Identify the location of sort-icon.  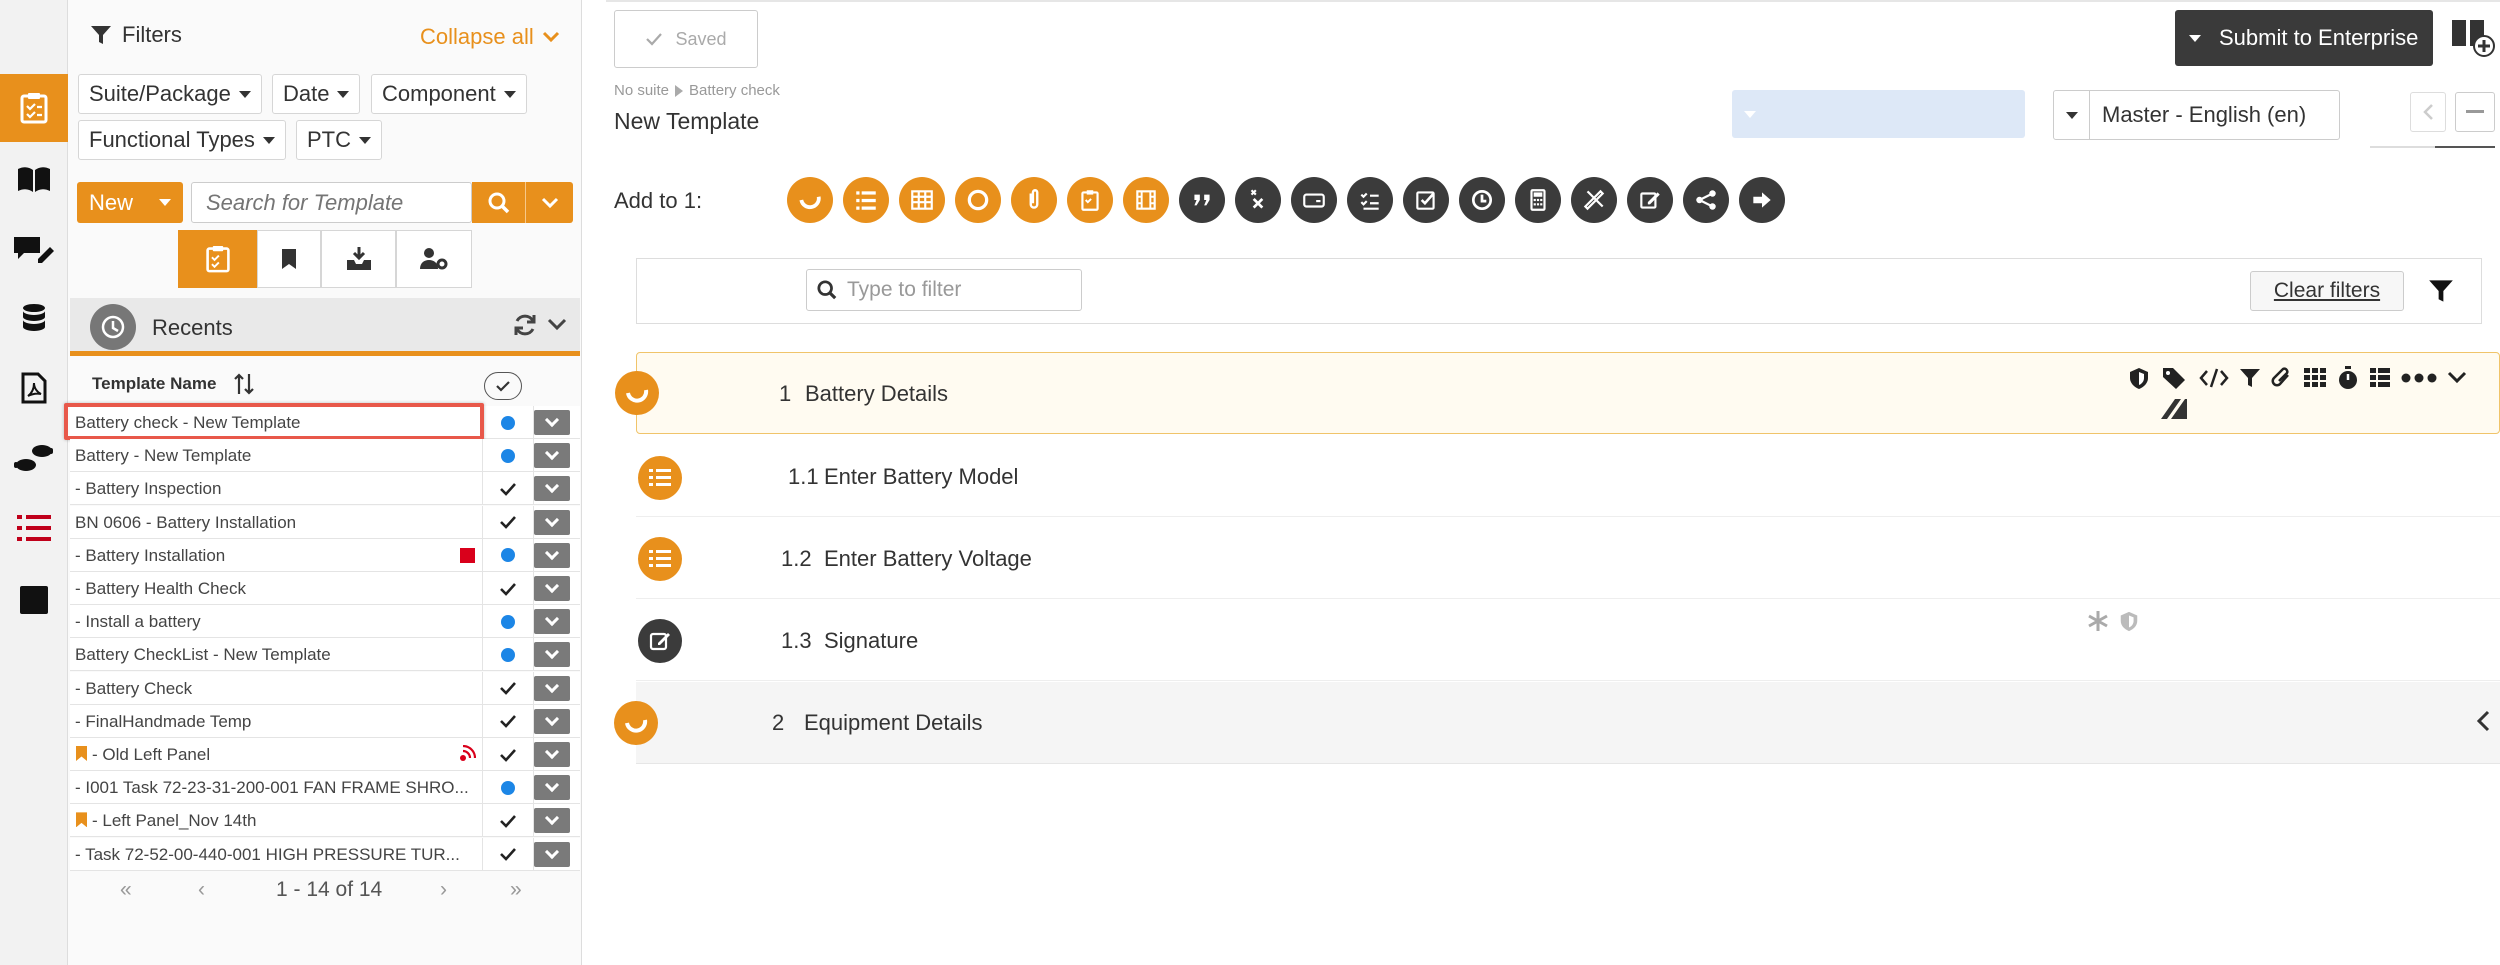
(244, 384).